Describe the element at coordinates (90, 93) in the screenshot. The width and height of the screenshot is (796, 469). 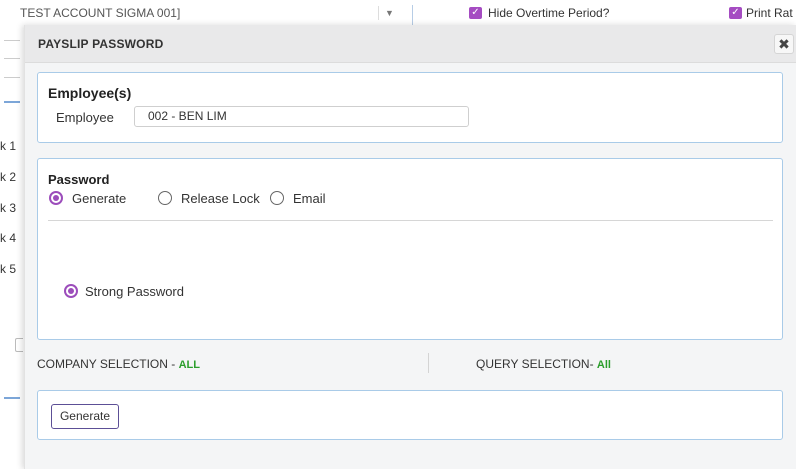
I see `employee-heading: Employee(s)` at that location.